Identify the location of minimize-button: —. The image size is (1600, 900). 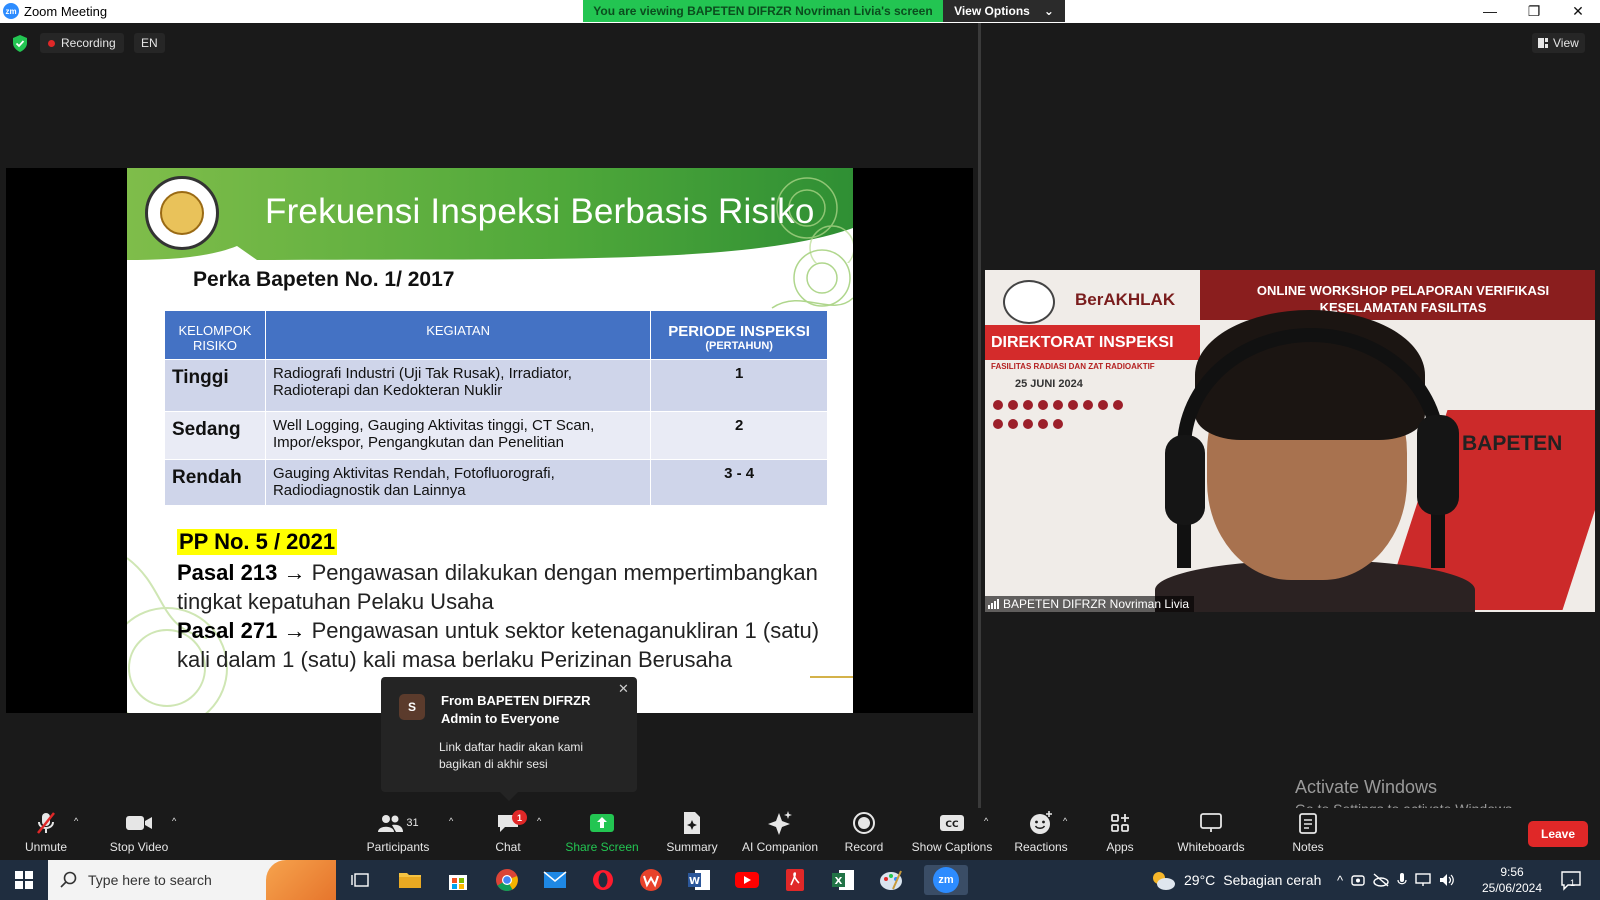
(1490, 11).